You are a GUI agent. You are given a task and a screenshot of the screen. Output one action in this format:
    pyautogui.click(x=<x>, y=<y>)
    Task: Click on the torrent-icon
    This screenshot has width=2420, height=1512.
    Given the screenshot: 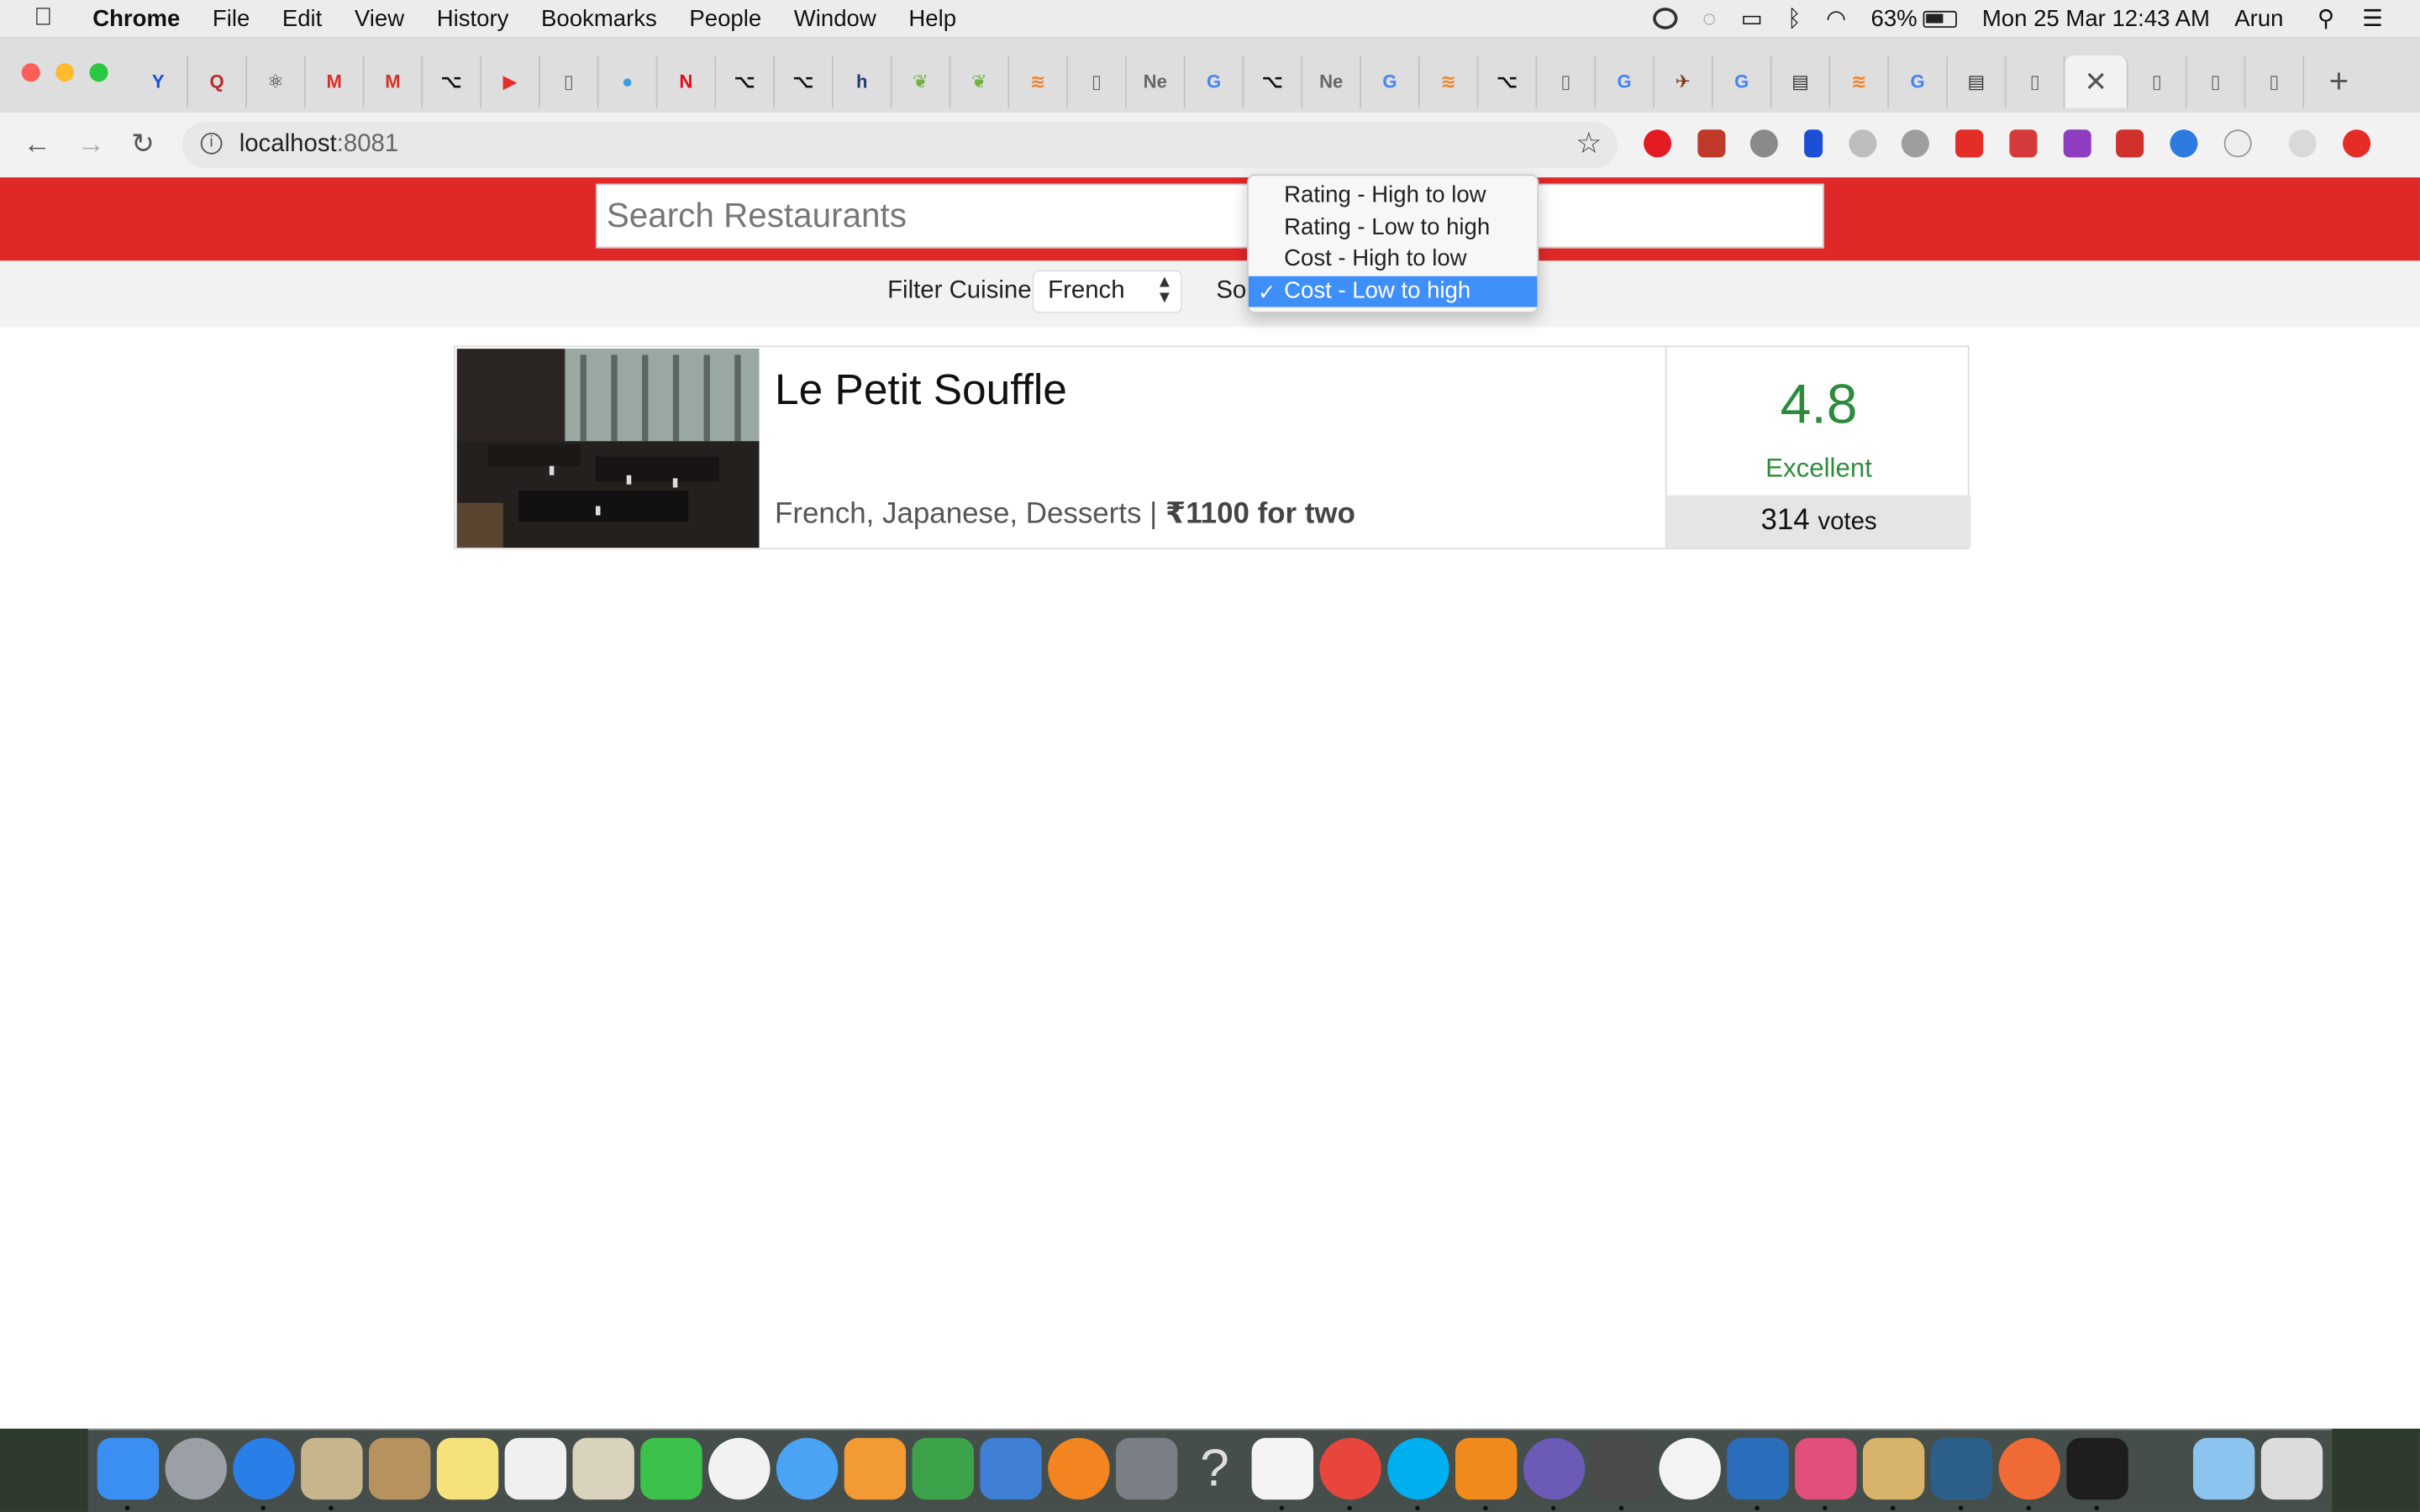 What is the action you would take?
    pyautogui.click(x=1555, y=1468)
    